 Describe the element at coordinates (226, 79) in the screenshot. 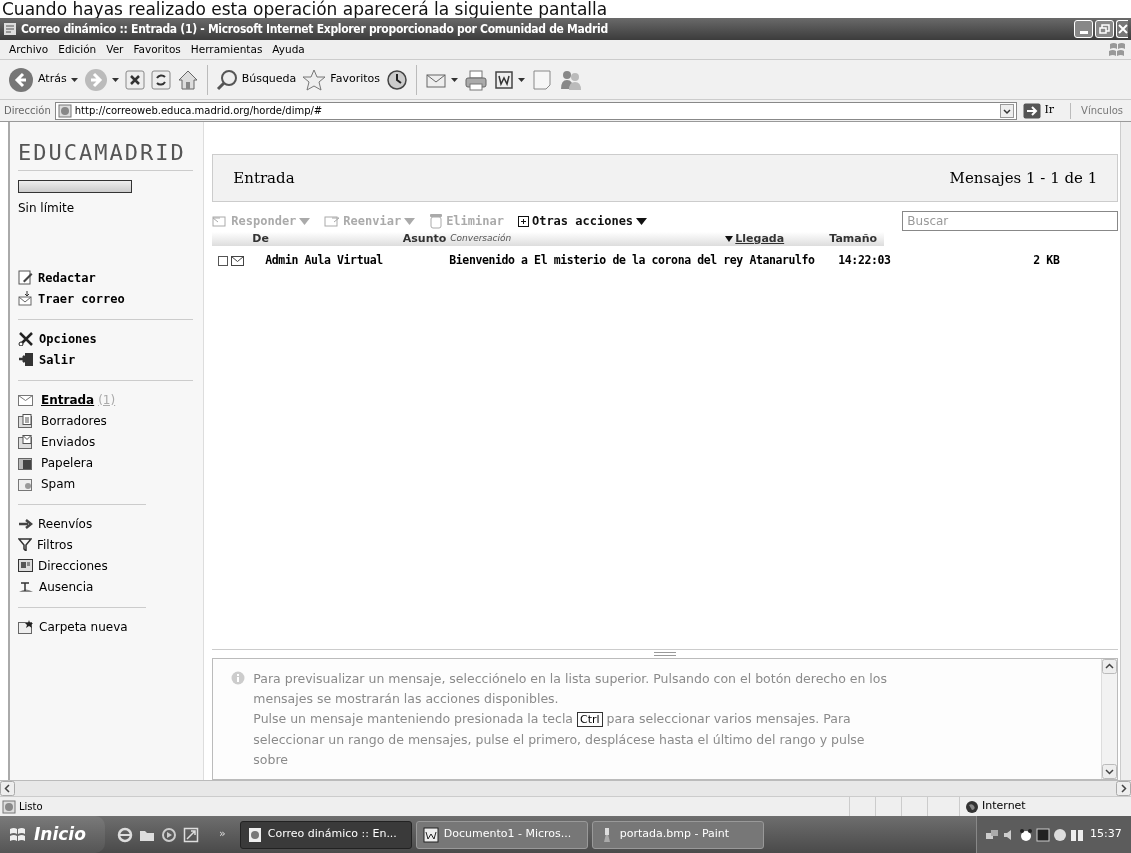

I see `search-icon` at that location.